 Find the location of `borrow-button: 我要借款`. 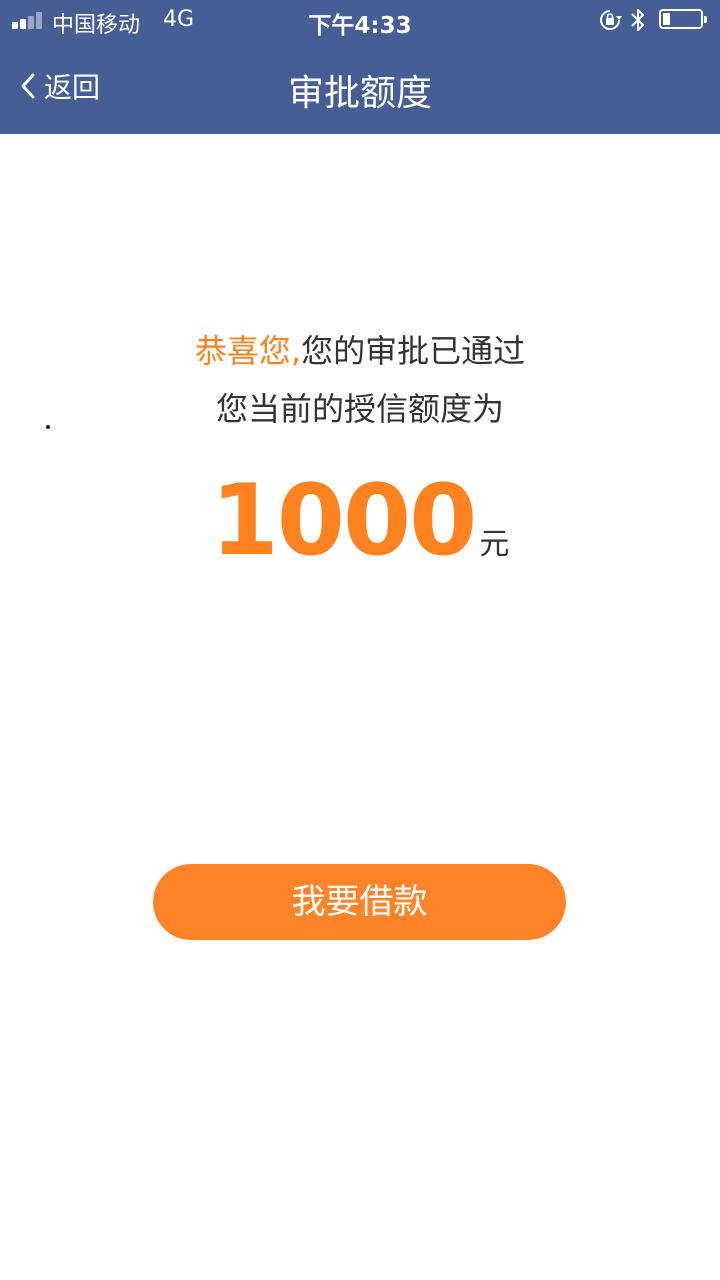

borrow-button: 我要借款 is located at coordinates (359, 902).